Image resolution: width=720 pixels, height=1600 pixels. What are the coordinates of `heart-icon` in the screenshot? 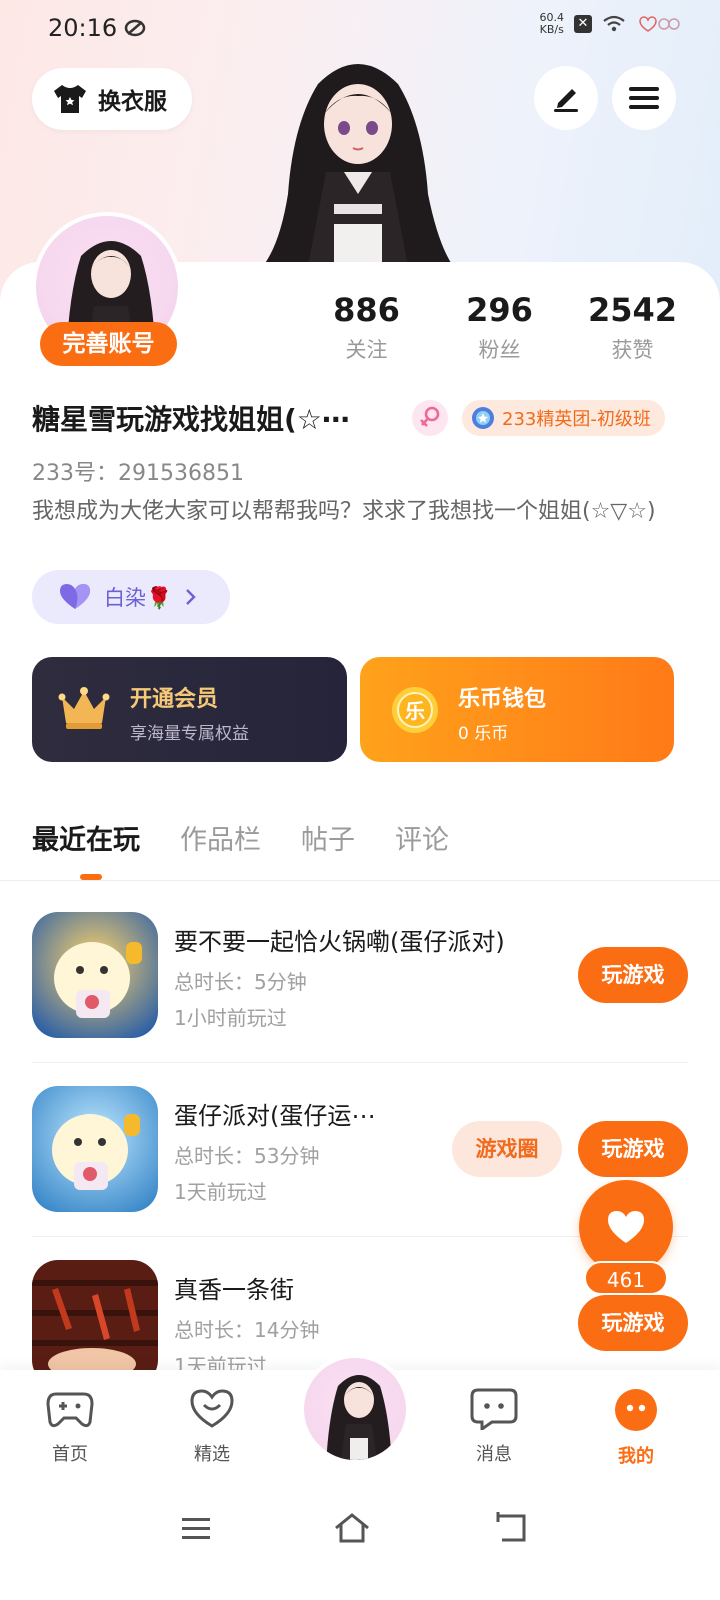 It's located at (626, 1227).